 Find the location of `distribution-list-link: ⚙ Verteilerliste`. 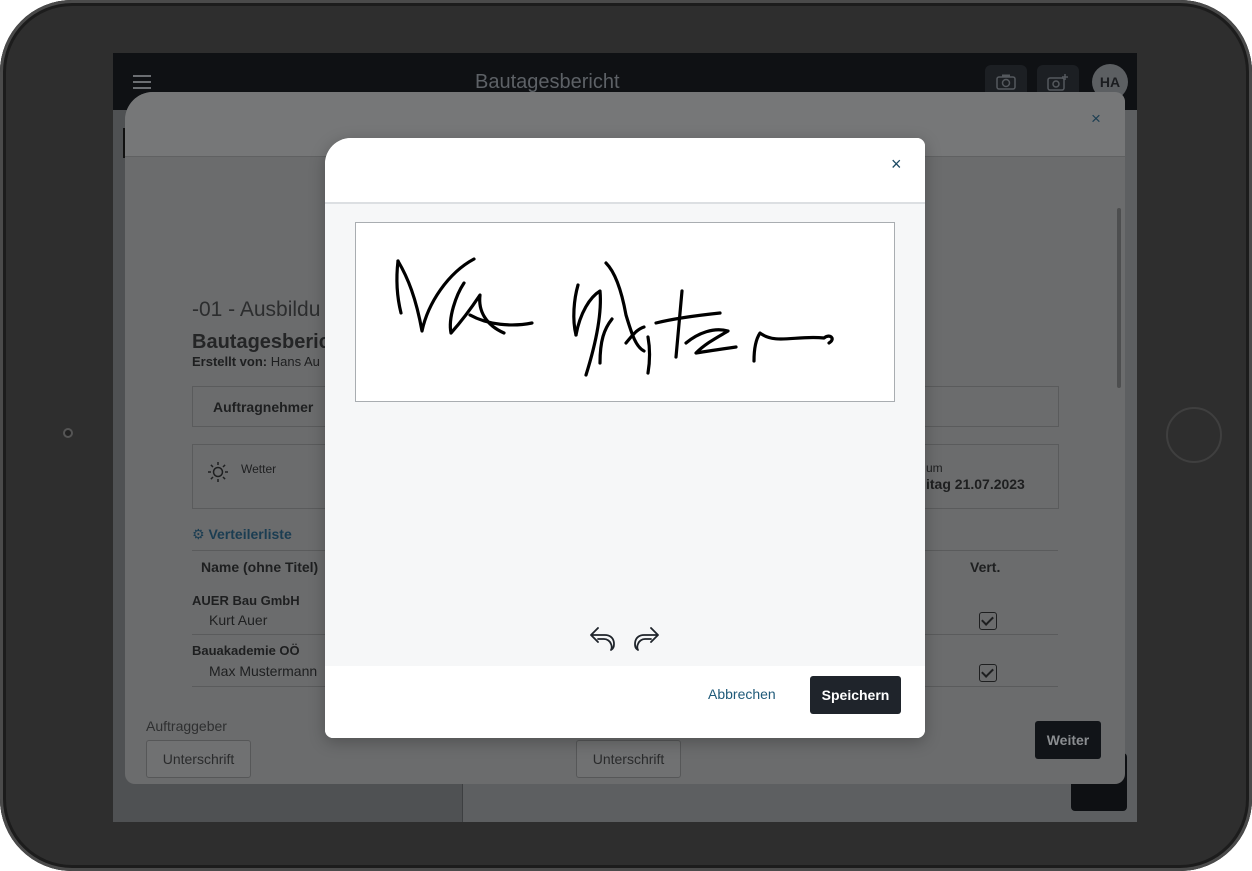

distribution-list-link: ⚙ Verteilerliste is located at coordinates (242, 534).